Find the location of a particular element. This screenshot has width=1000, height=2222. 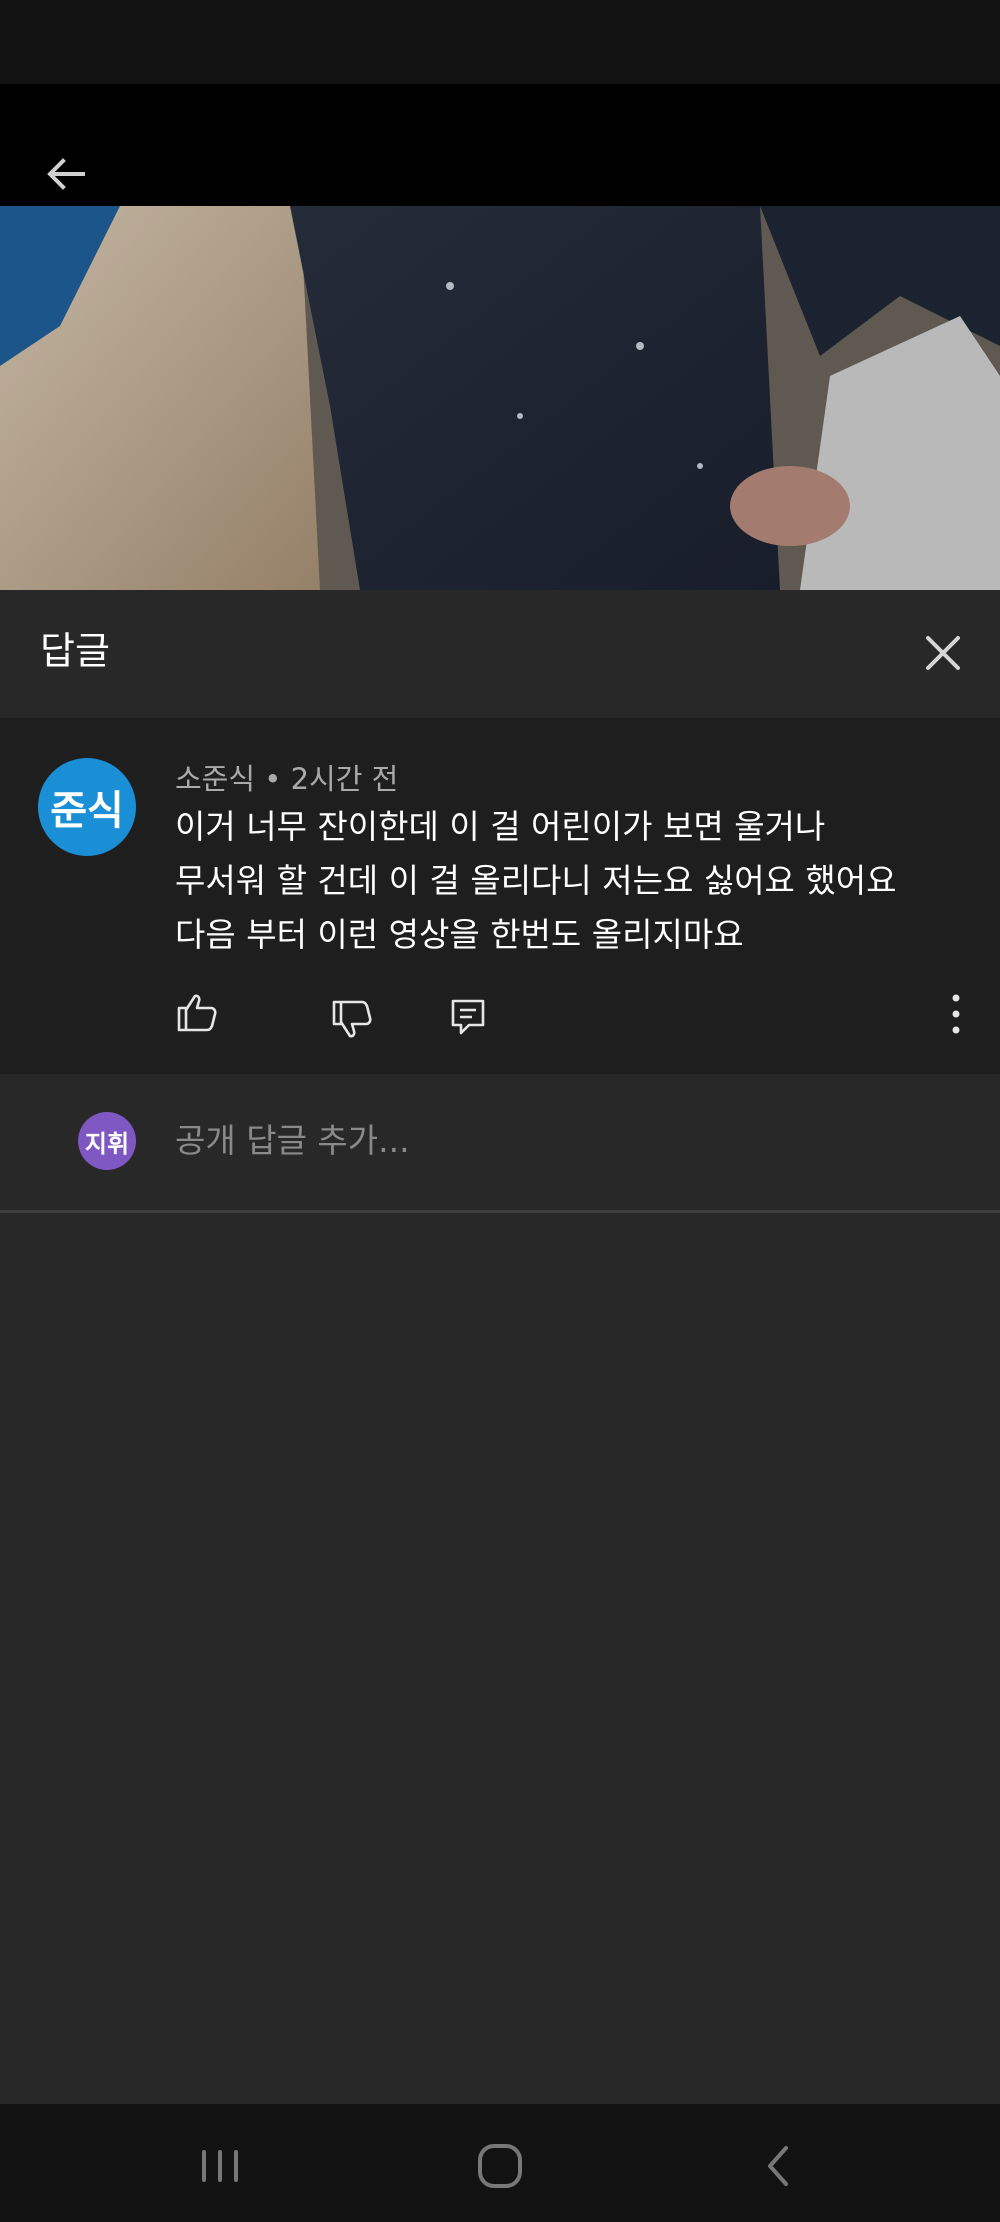

user-avatar-text: 지휘 is located at coordinates (107, 1143).